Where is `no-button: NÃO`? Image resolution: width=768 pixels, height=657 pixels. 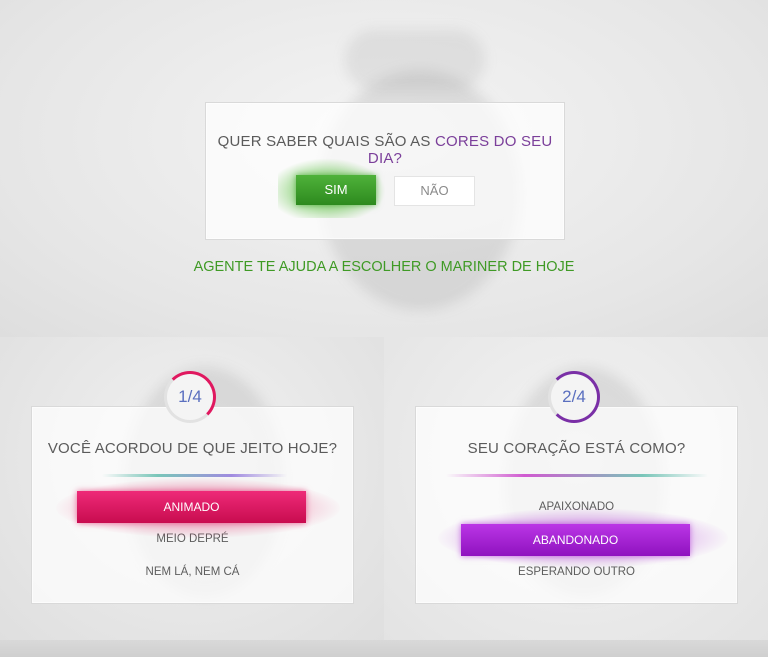
no-button: NÃO is located at coordinates (434, 191).